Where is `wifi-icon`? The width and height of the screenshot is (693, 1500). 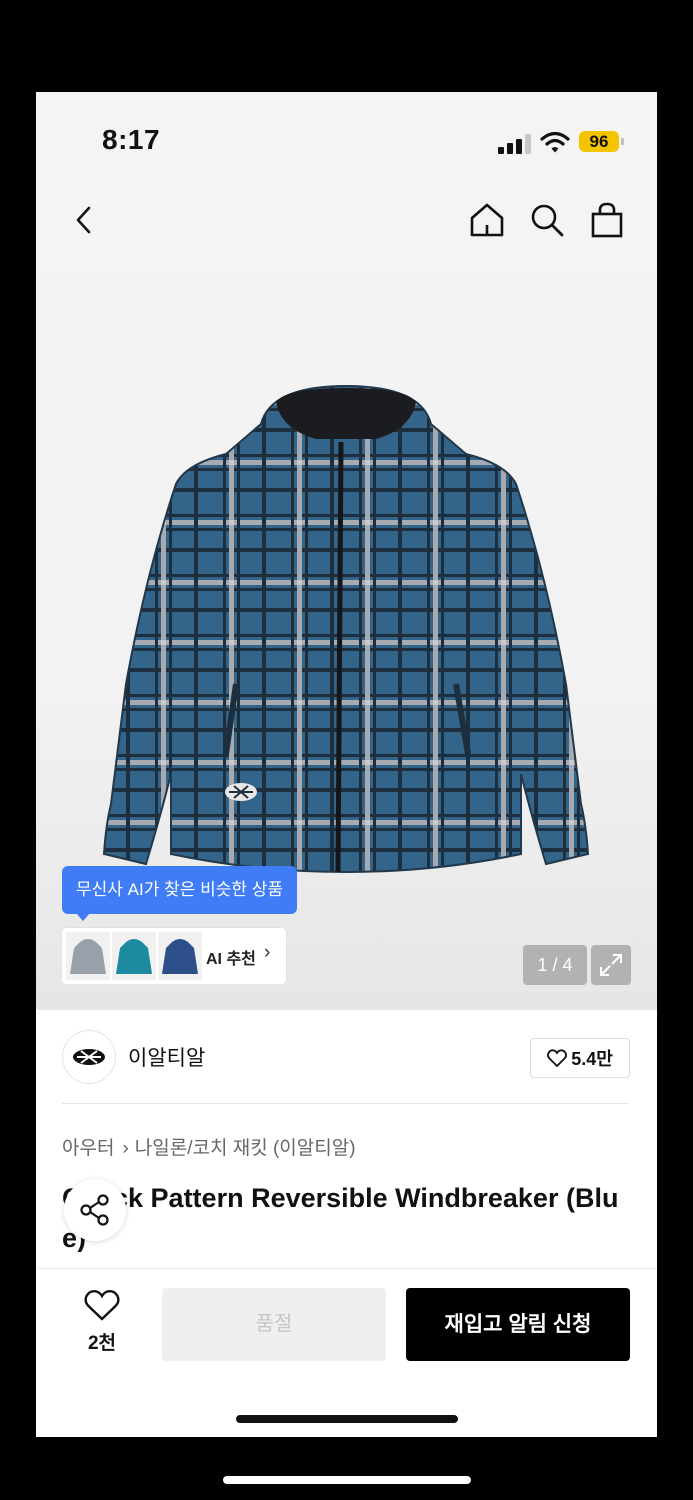 wifi-icon is located at coordinates (555, 142).